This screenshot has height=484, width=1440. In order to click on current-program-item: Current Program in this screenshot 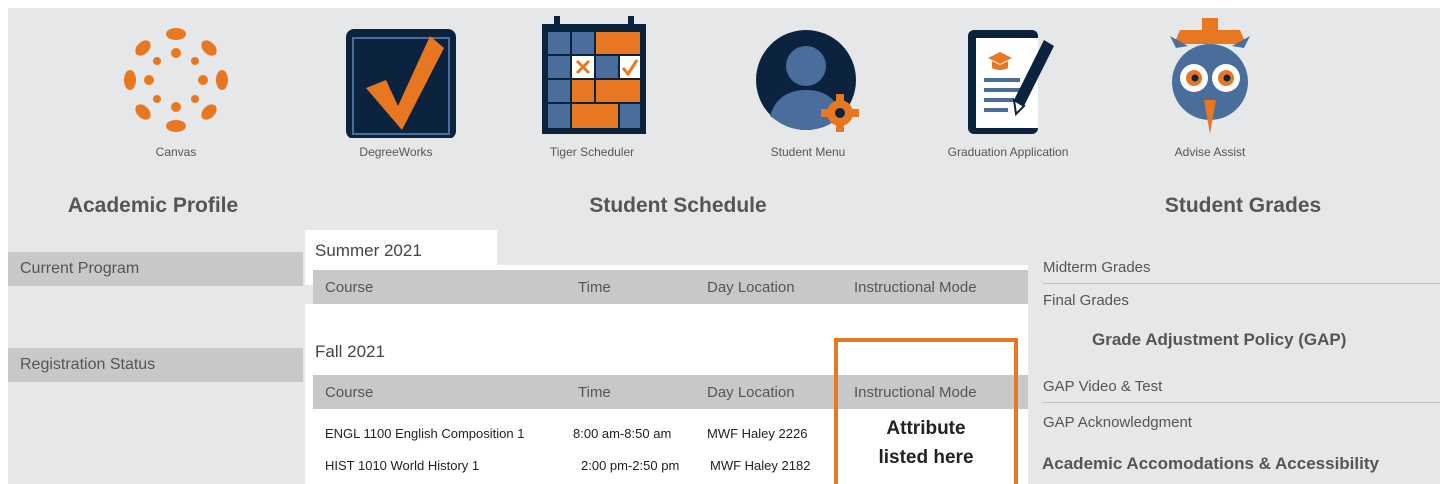, I will do `click(155, 269)`.